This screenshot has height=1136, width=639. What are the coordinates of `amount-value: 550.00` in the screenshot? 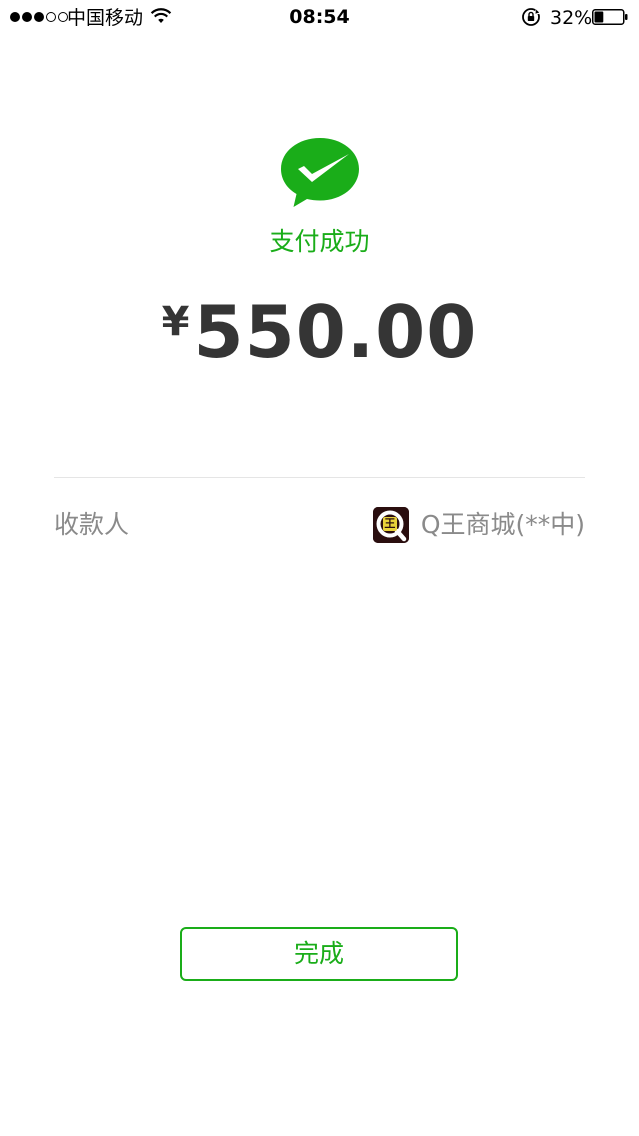 It's located at (335, 332).